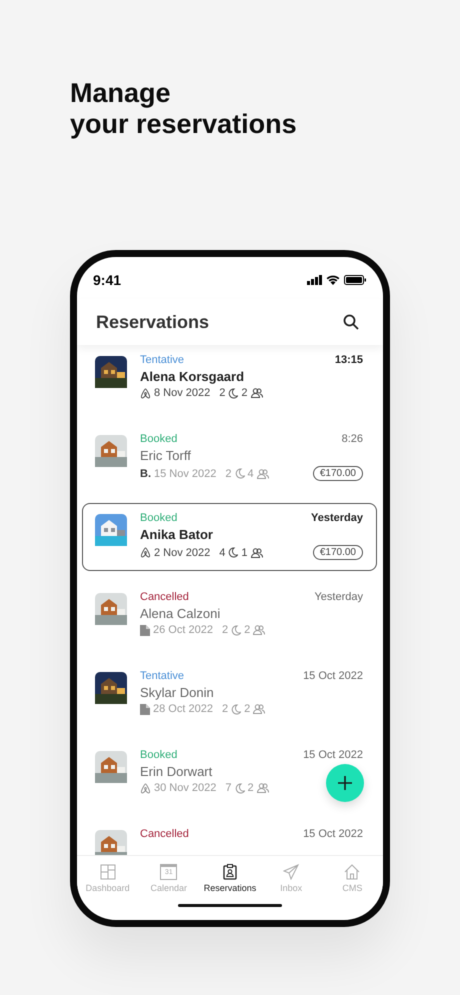 This screenshot has height=995, width=460. Describe the element at coordinates (333, 280) in the screenshot. I see `wifi-icon` at that location.